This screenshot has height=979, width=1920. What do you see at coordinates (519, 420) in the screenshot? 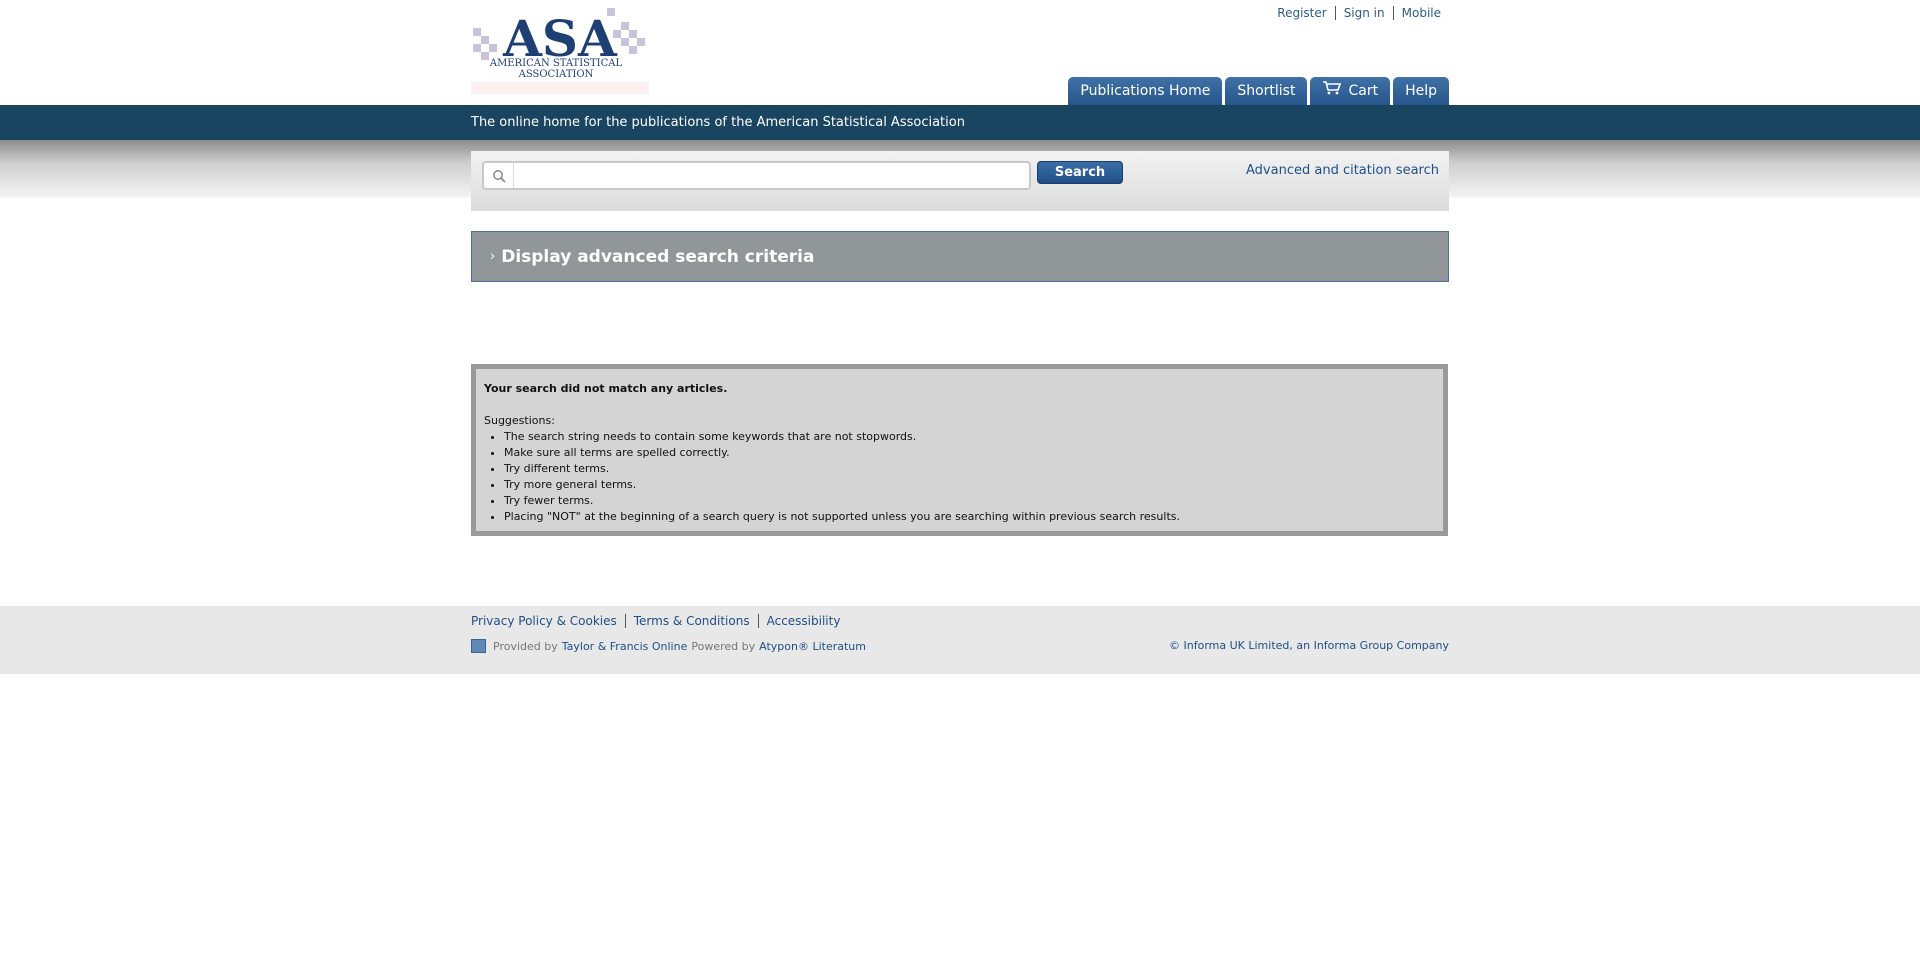
I see `suggestions-label: Suggestions:` at bounding box center [519, 420].